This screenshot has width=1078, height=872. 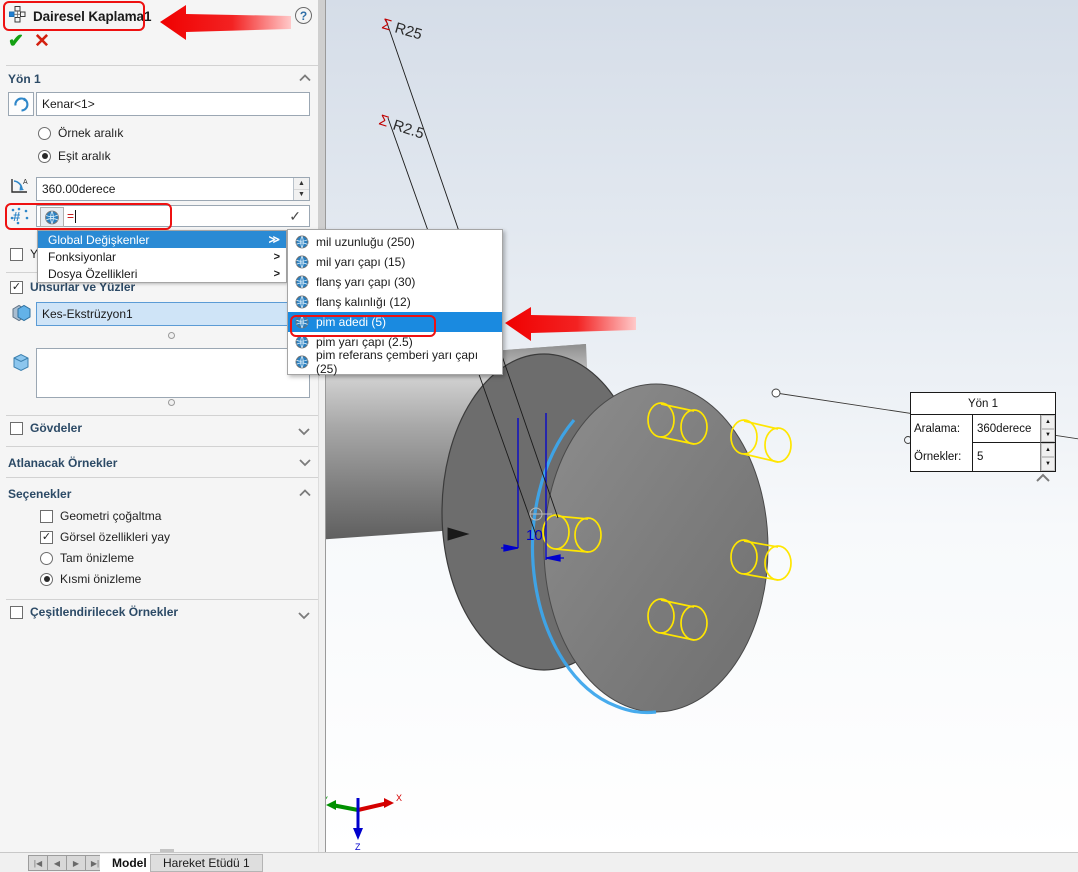 What do you see at coordinates (1047, 429) in the screenshot?
I see `callout-spacing-spinner: ▲ ▼` at bounding box center [1047, 429].